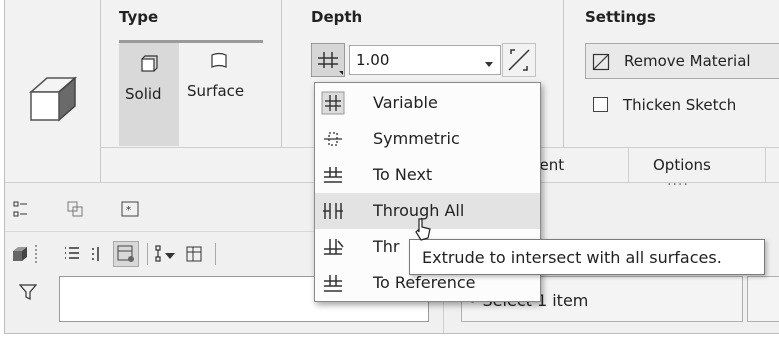  What do you see at coordinates (194, 254) in the screenshot?
I see `settings-table-icon` at bounding box center [194, 254].